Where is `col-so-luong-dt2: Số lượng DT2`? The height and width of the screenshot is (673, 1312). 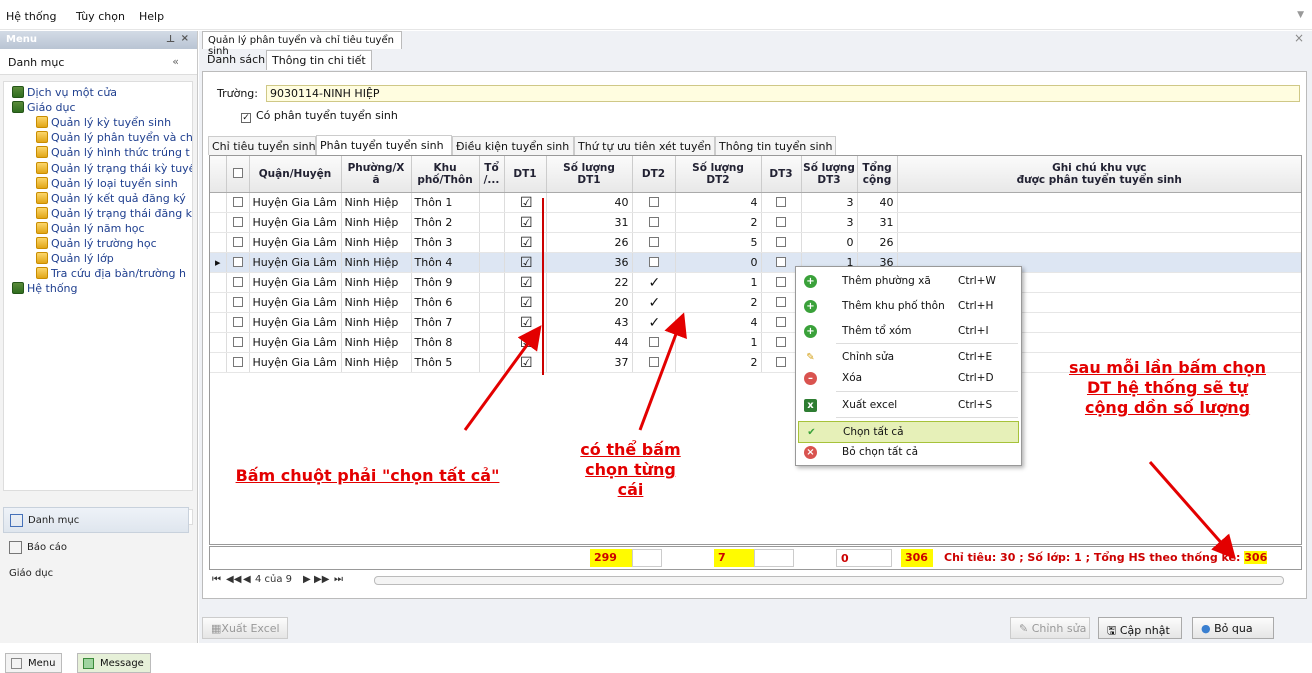
col-so-luong-dt2: Số lượng DT2 is located at coordinates (718, 174).